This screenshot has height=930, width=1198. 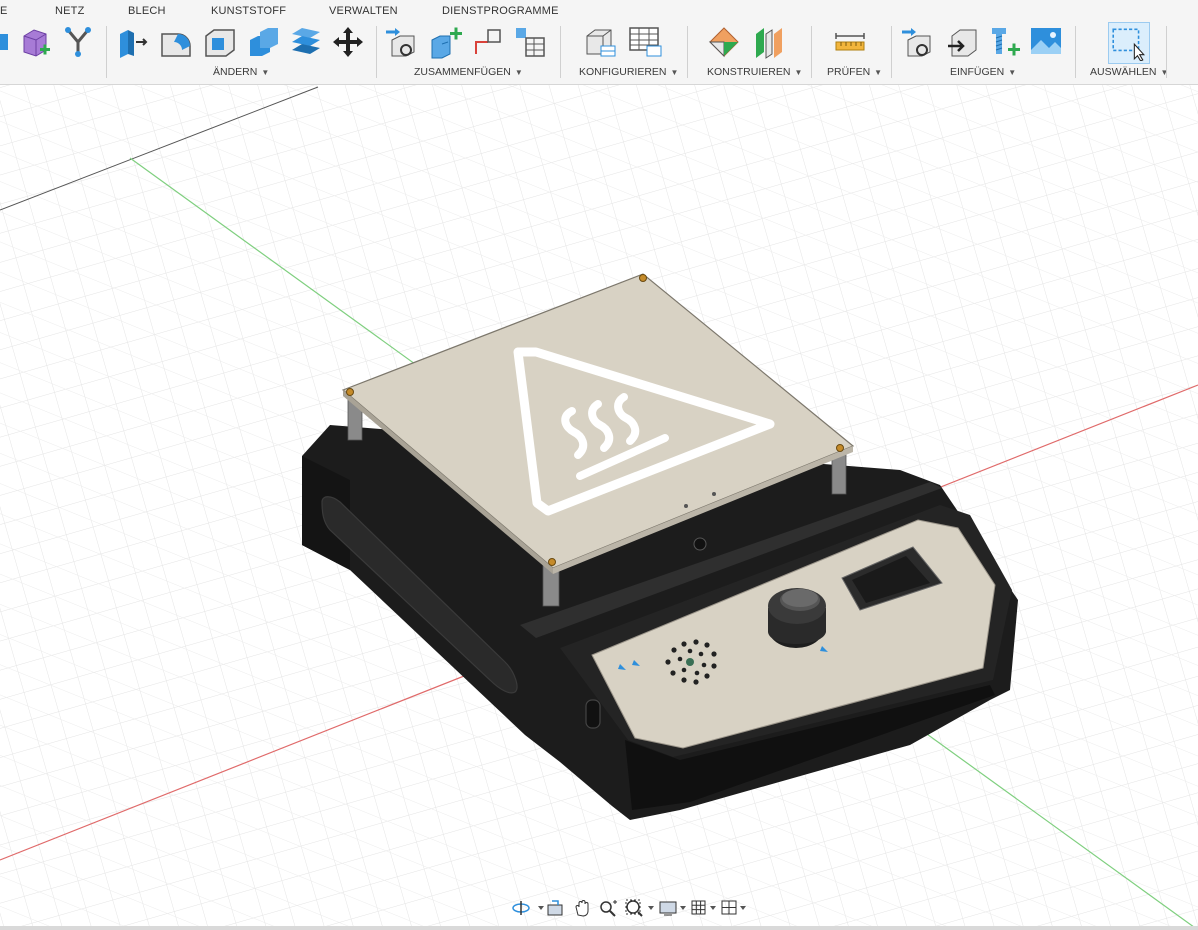 What do you see at coordinates (4, 11) in the screenshot?
I see `tab-cut-left: E` at bounding box center [4, 11].